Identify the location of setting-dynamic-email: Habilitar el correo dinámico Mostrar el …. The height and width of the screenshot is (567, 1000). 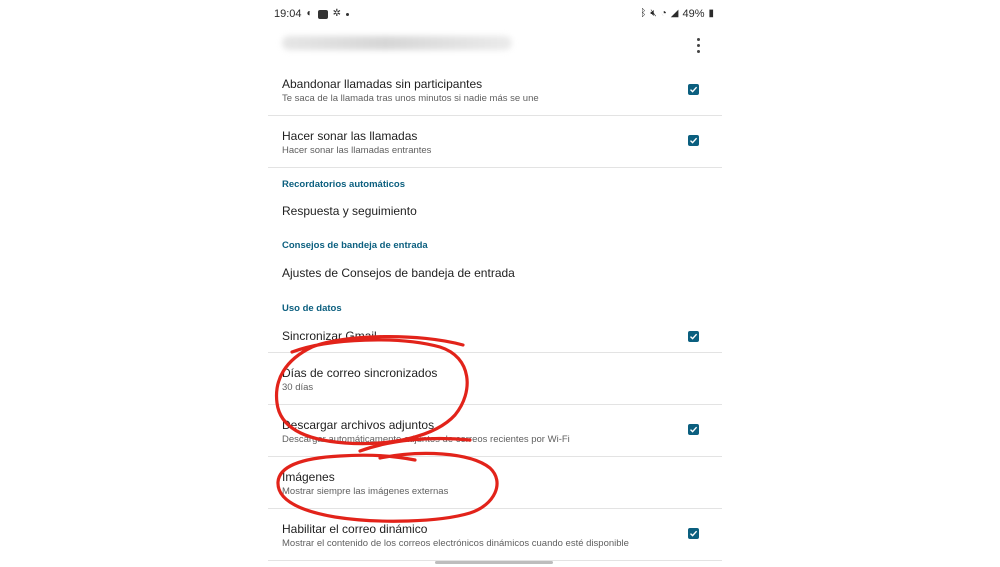
(495, 535).